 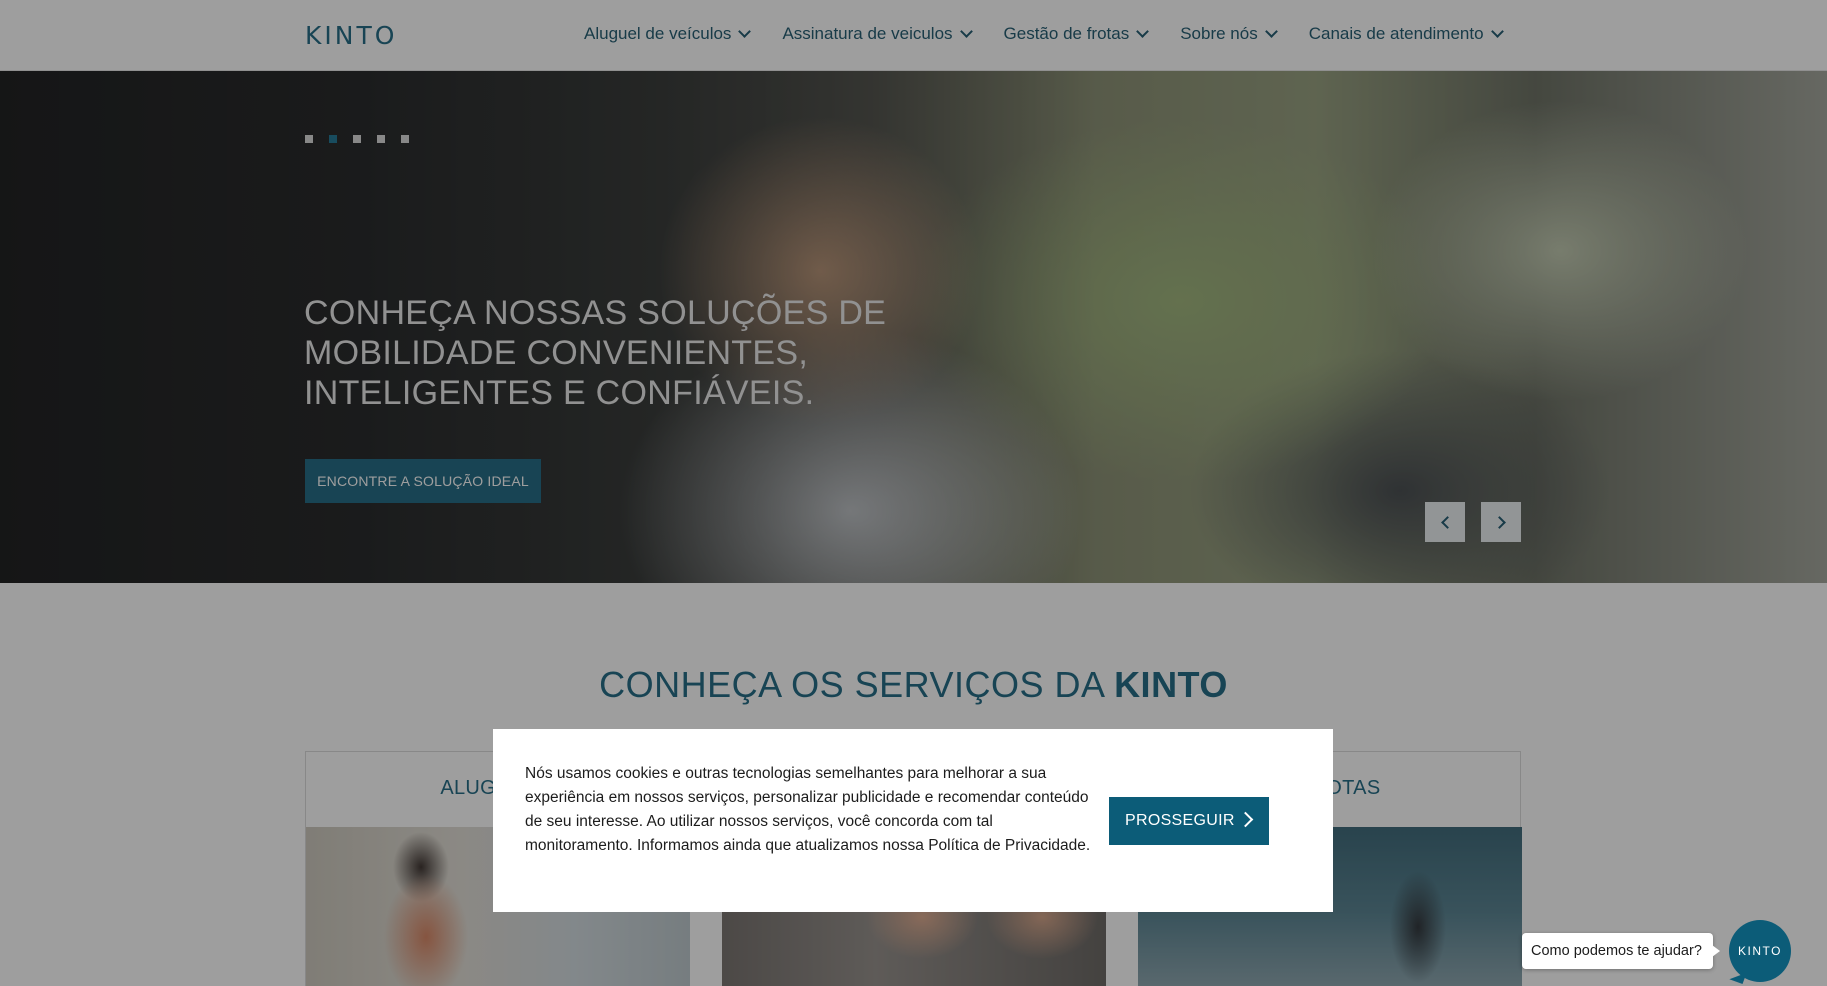 What do you see at coordinates (1180, 820) in the screenshot?
I see `proceed-button-label: PROSSEGUIR` at bounding box center [1180, 820].